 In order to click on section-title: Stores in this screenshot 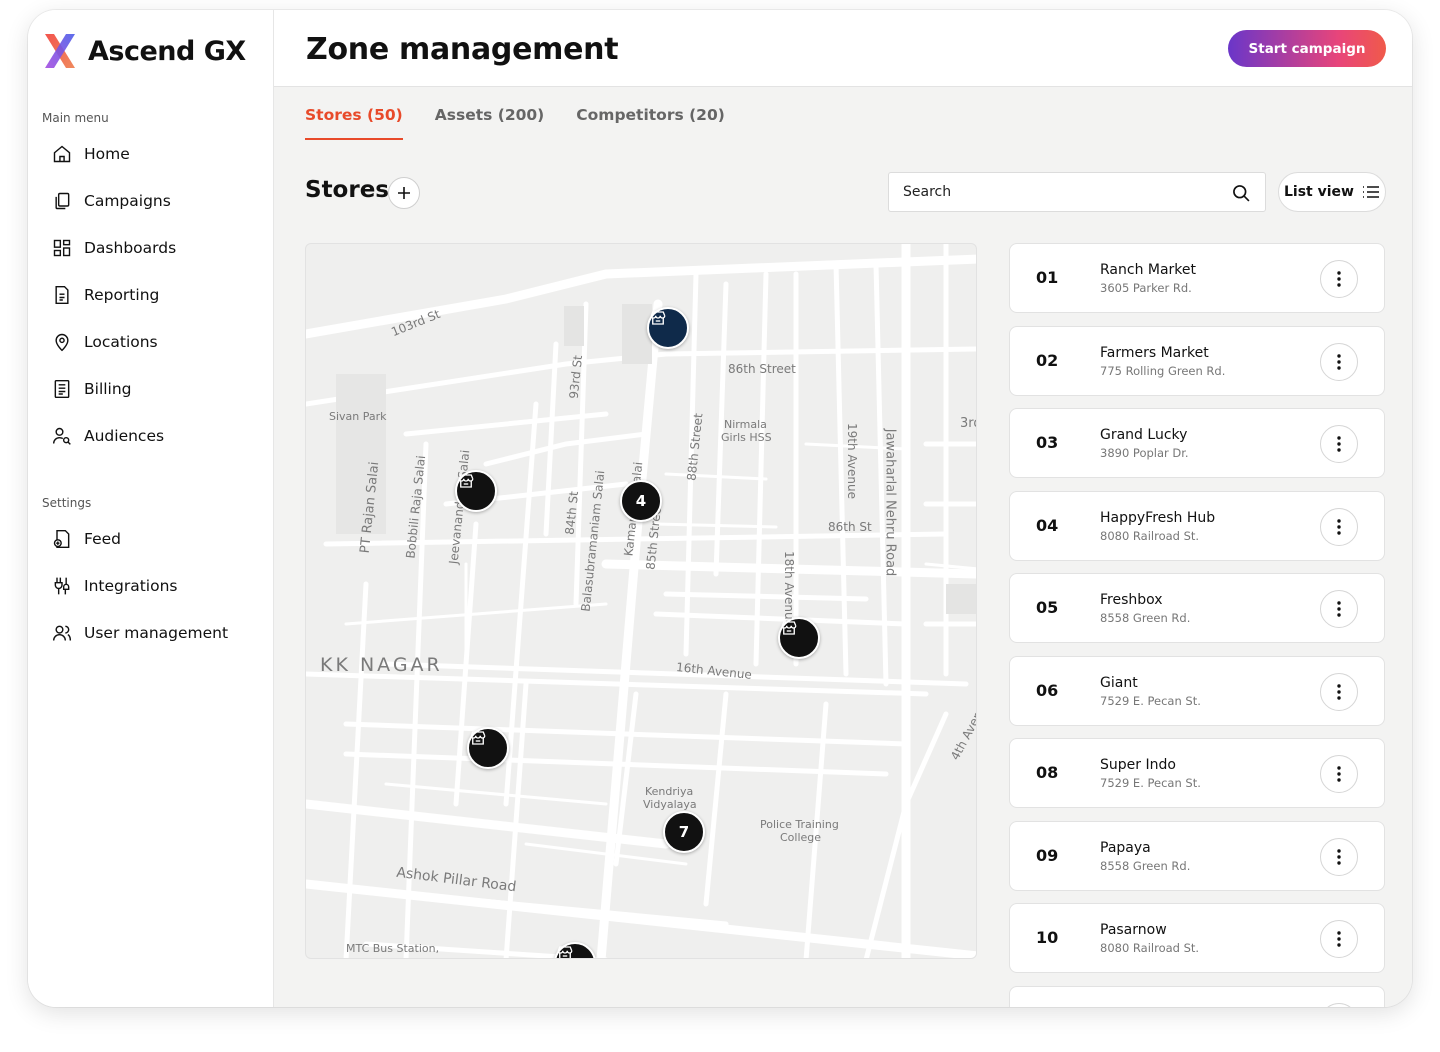, I will do `click(347, 190)`.